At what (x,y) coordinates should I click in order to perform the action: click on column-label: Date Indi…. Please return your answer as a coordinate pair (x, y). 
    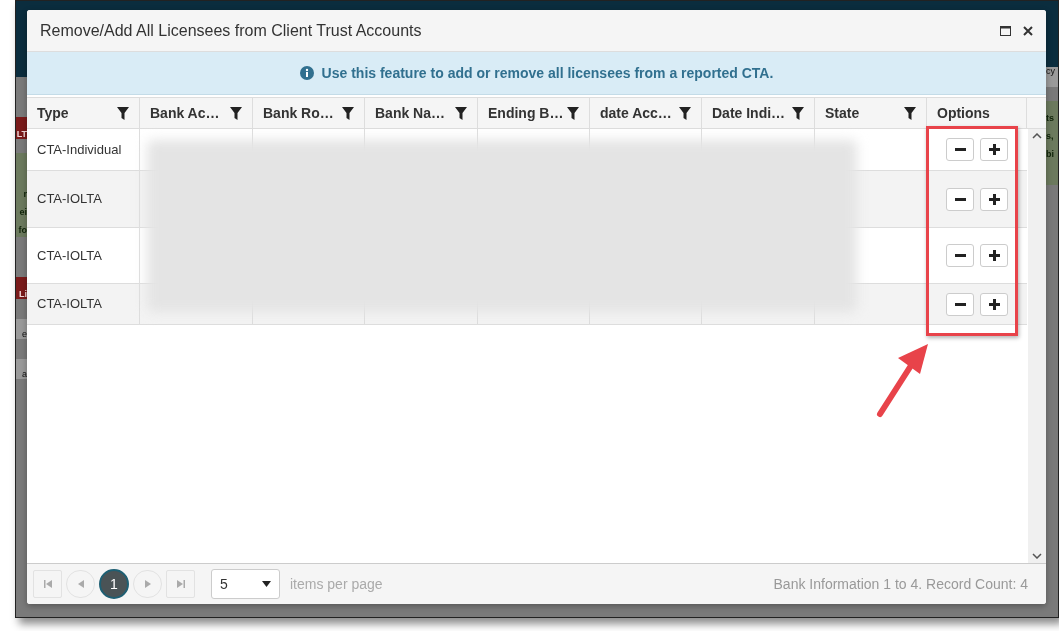
    Looking at the image, I should click on (749, 113).